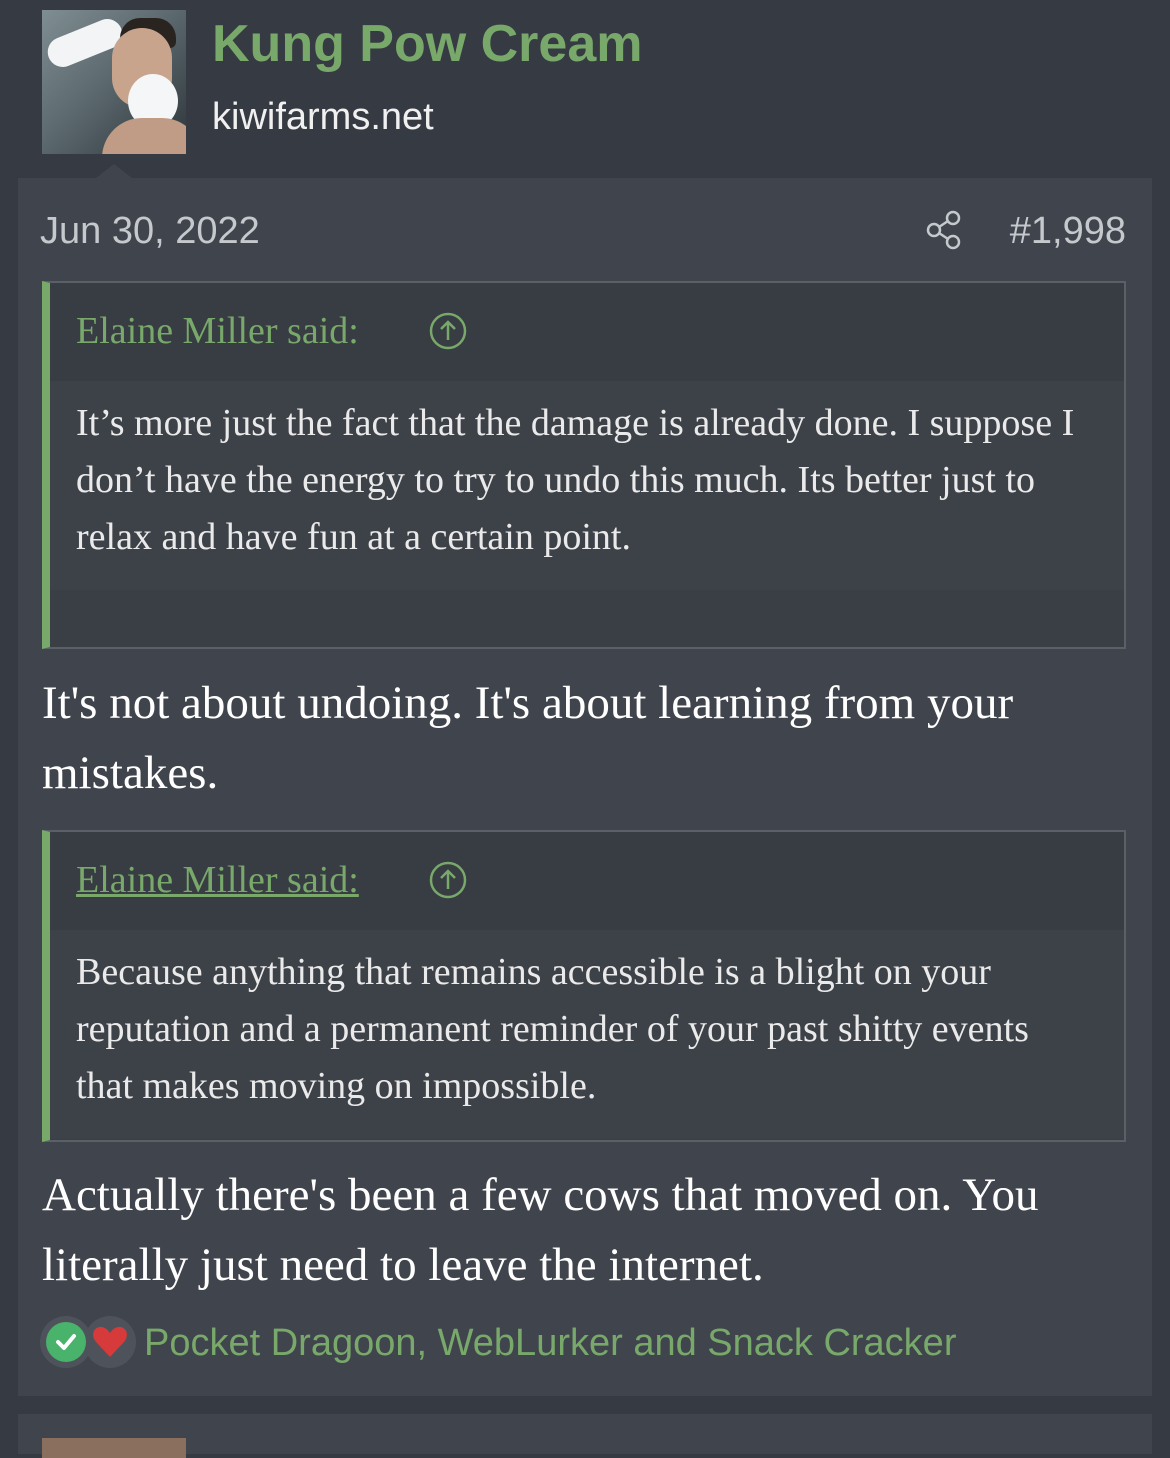  What do you see at coordinates (114, 171) in the screenshot?
I see `header-pointer` at bounding box center [114, 171].